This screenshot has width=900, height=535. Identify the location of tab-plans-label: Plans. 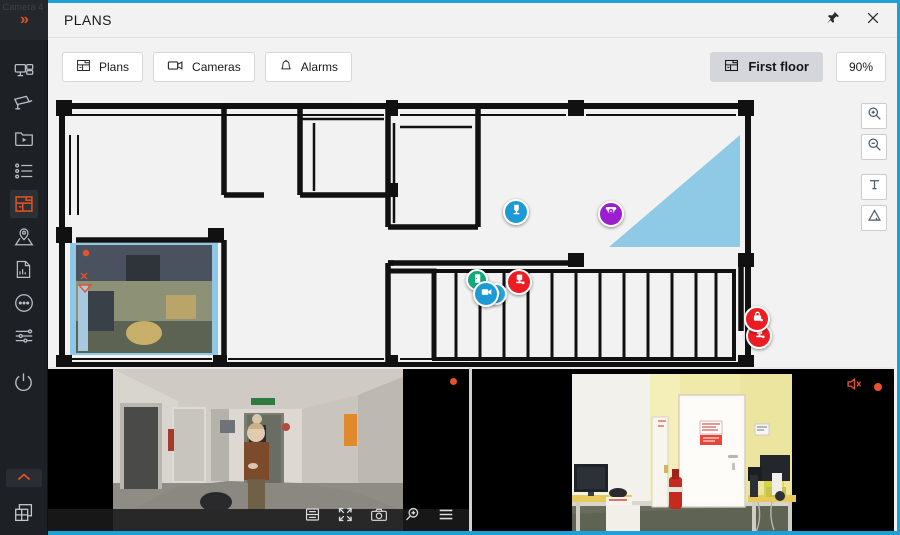
(114, 66).